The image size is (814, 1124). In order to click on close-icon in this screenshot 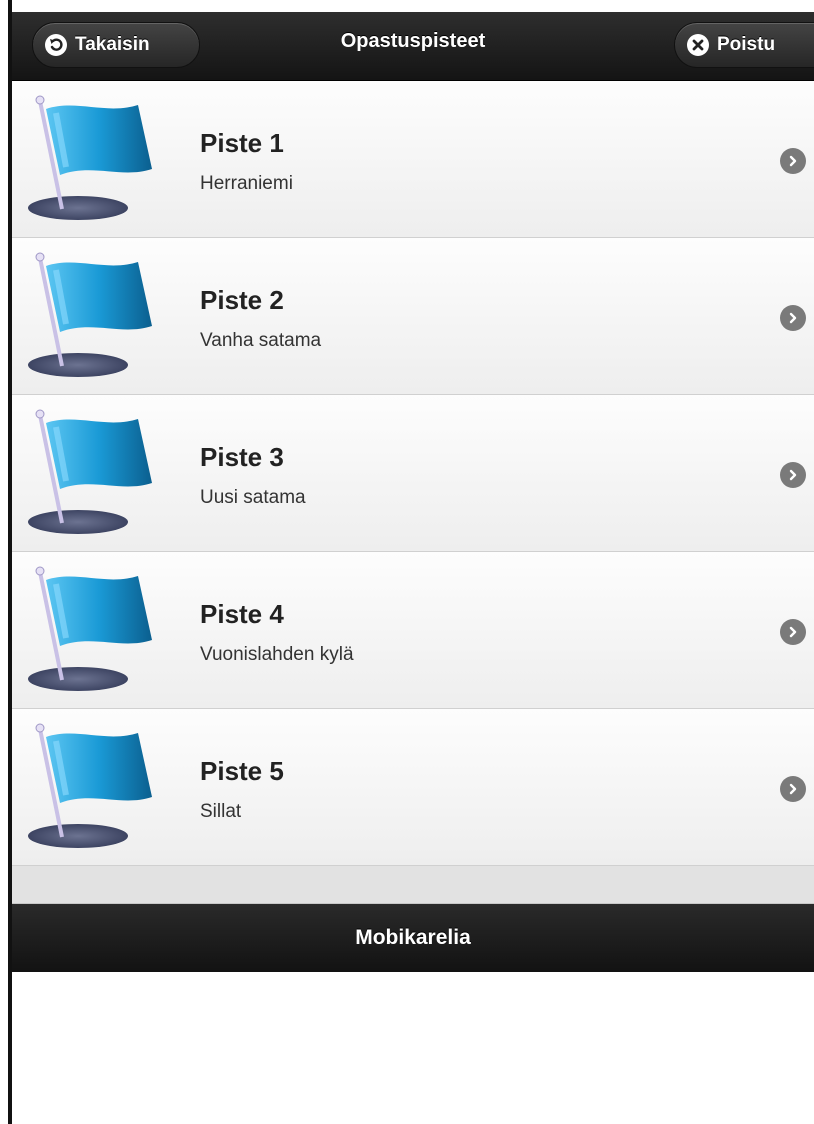, I will do `click(698, 45)`.